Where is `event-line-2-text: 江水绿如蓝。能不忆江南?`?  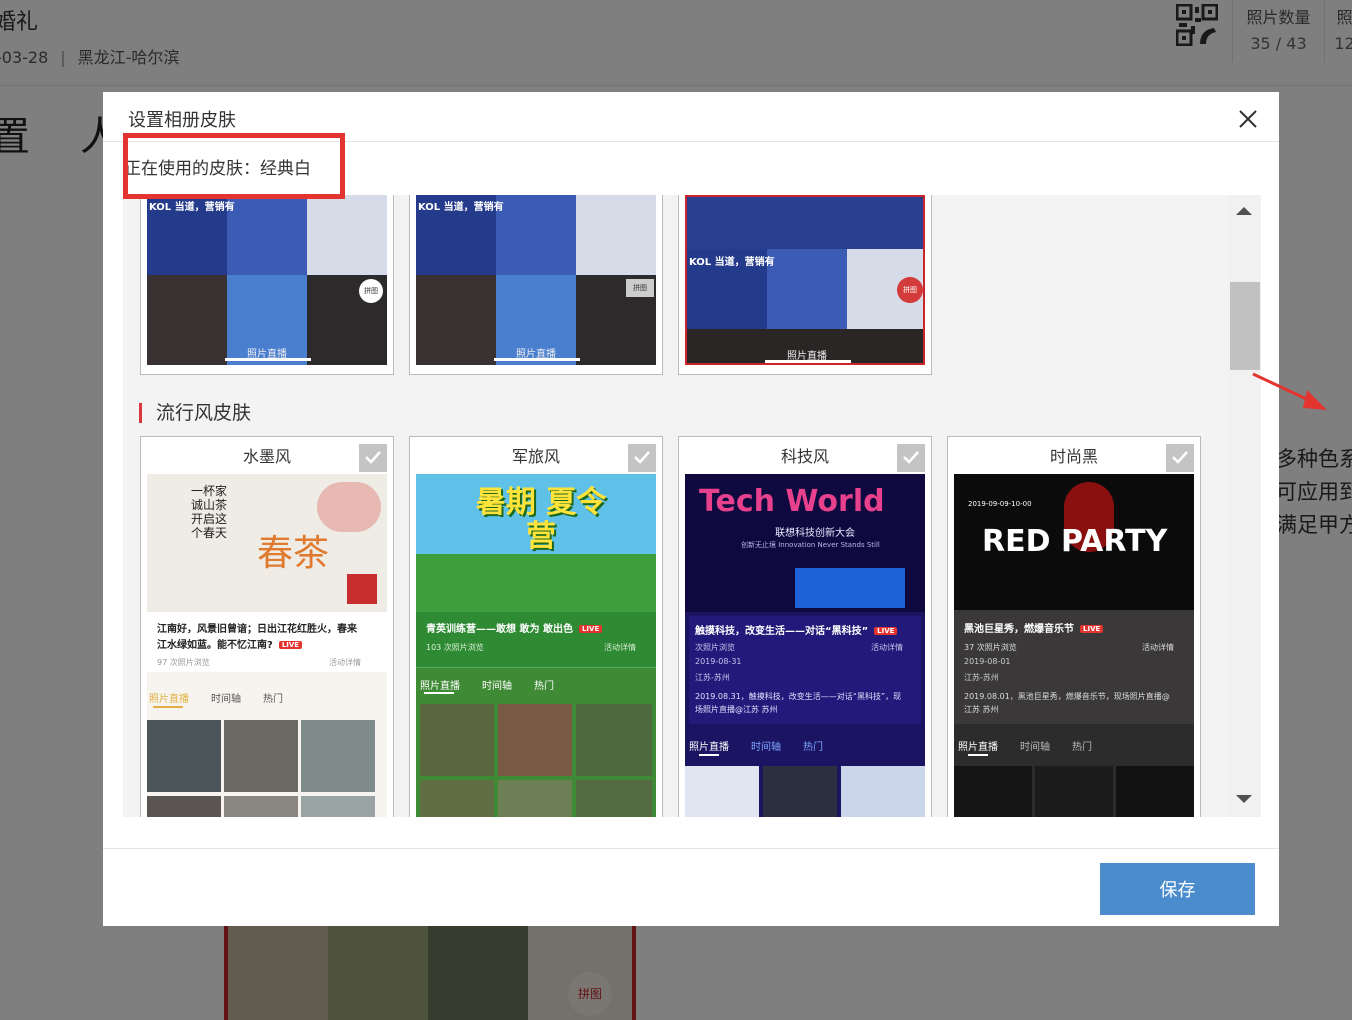
event-line-2-text: 江水绿如蓝。能不忆江南? is located at coordinates (215, 645).